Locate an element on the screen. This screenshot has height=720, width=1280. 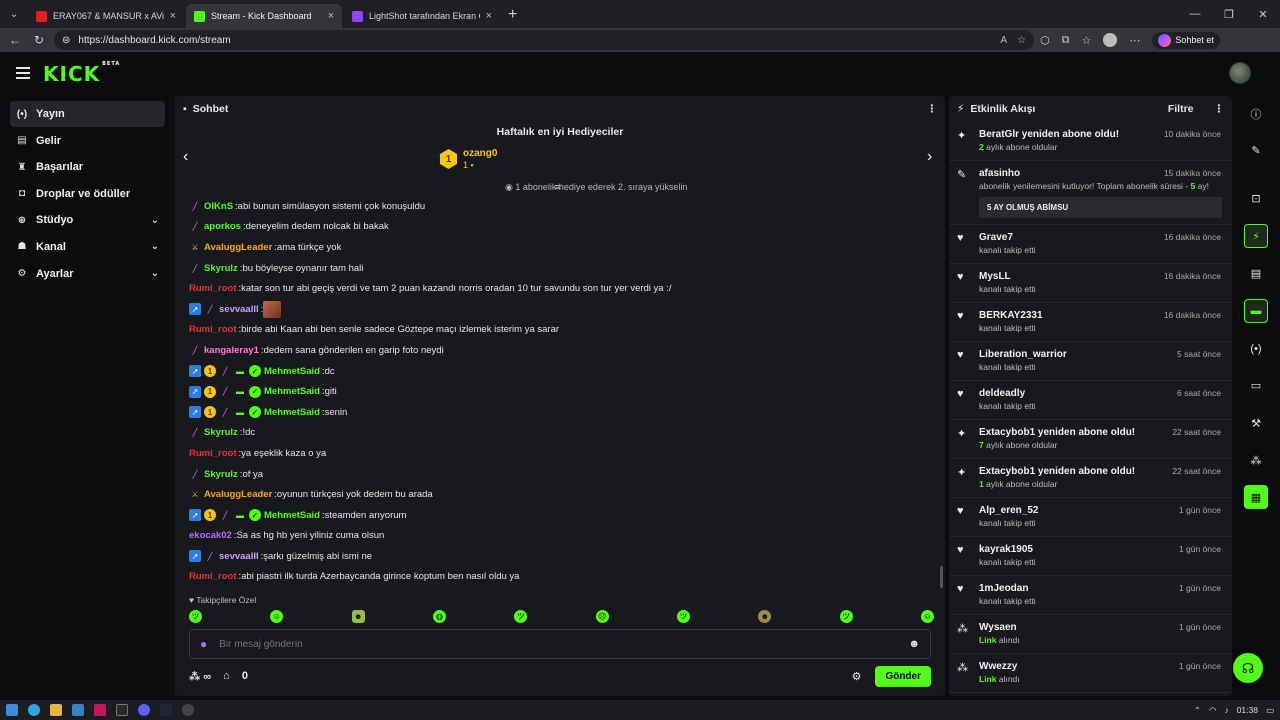
chevron-right-icon: › is located at coordinates (929, 157).